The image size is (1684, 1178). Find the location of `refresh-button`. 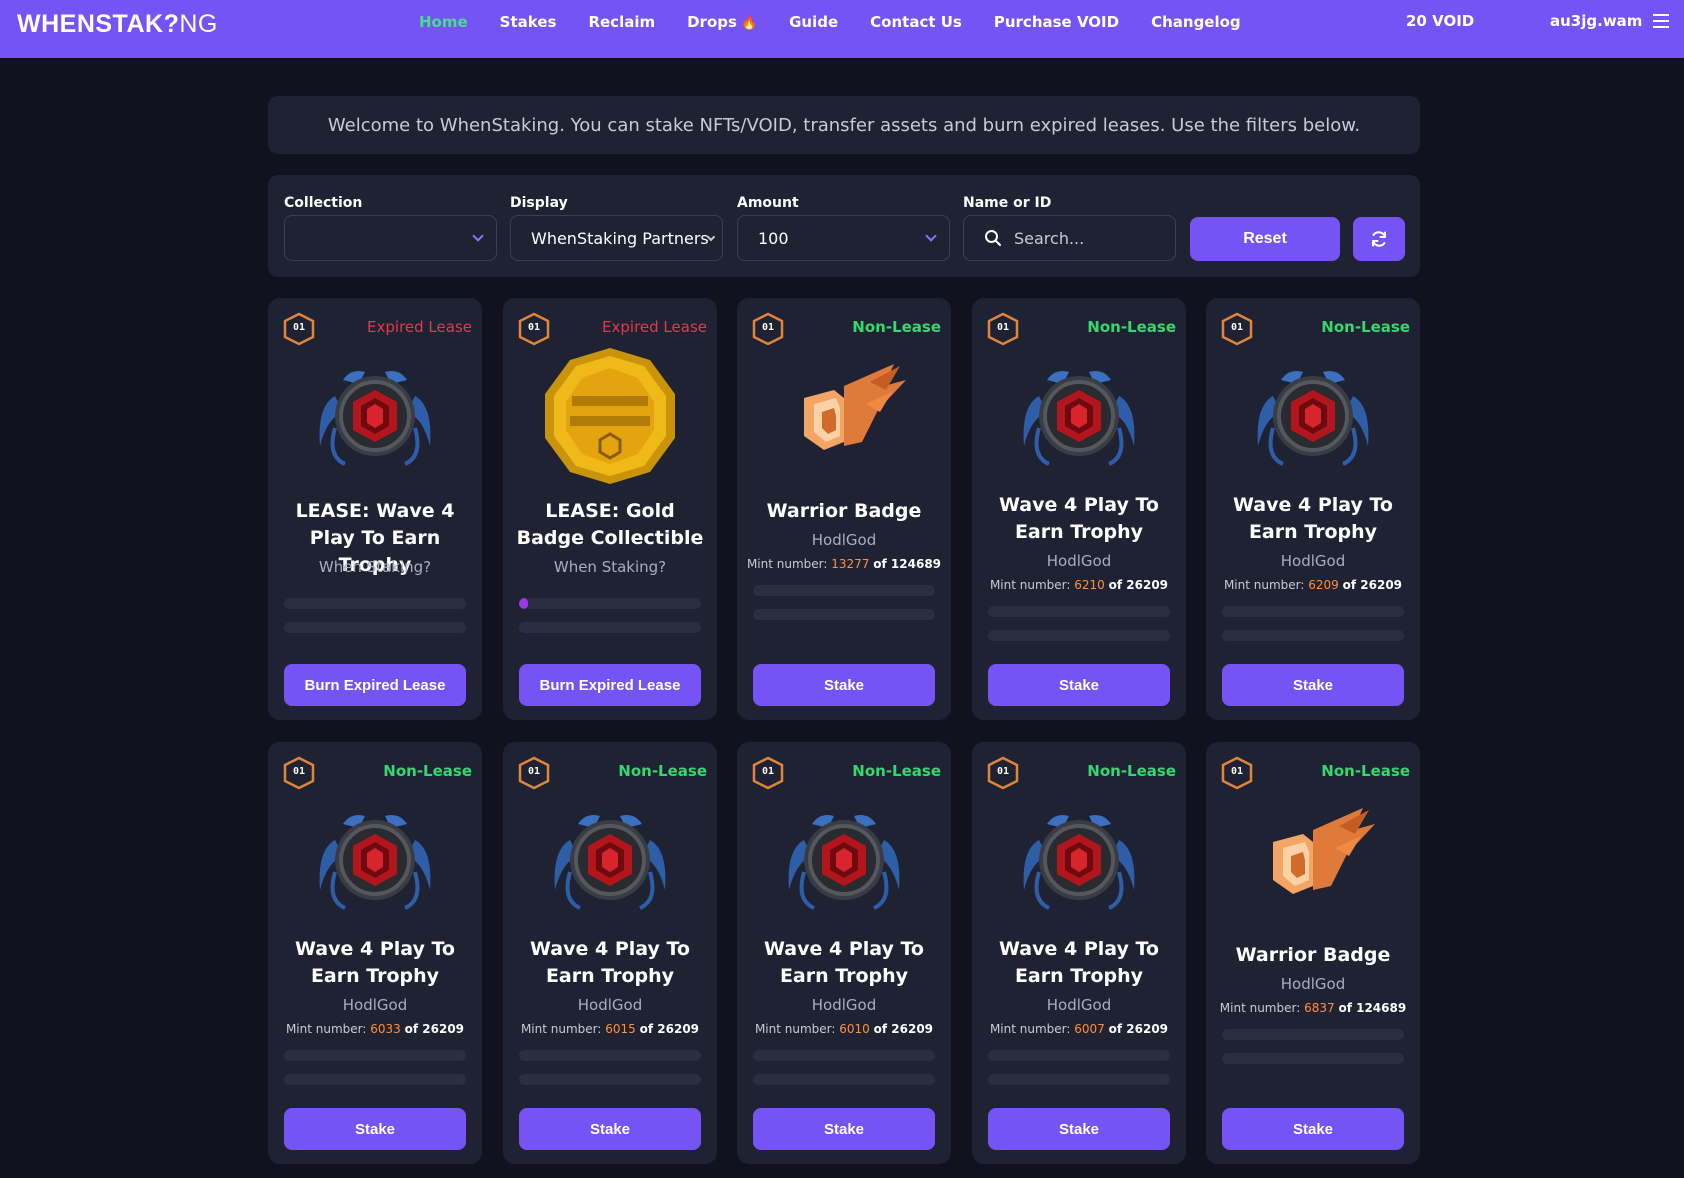

refresh-button is located at coordinates (1379, 239).